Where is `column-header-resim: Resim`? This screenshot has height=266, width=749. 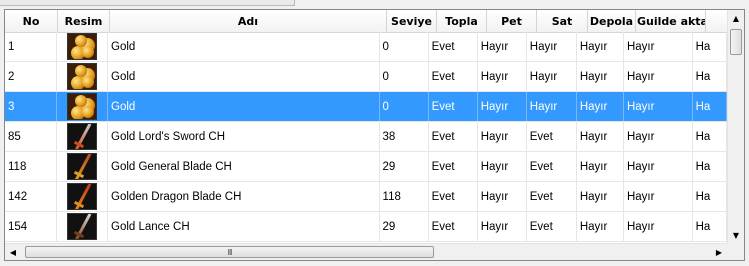
column-header-resim: Resim is located at coordinates (84, 21).